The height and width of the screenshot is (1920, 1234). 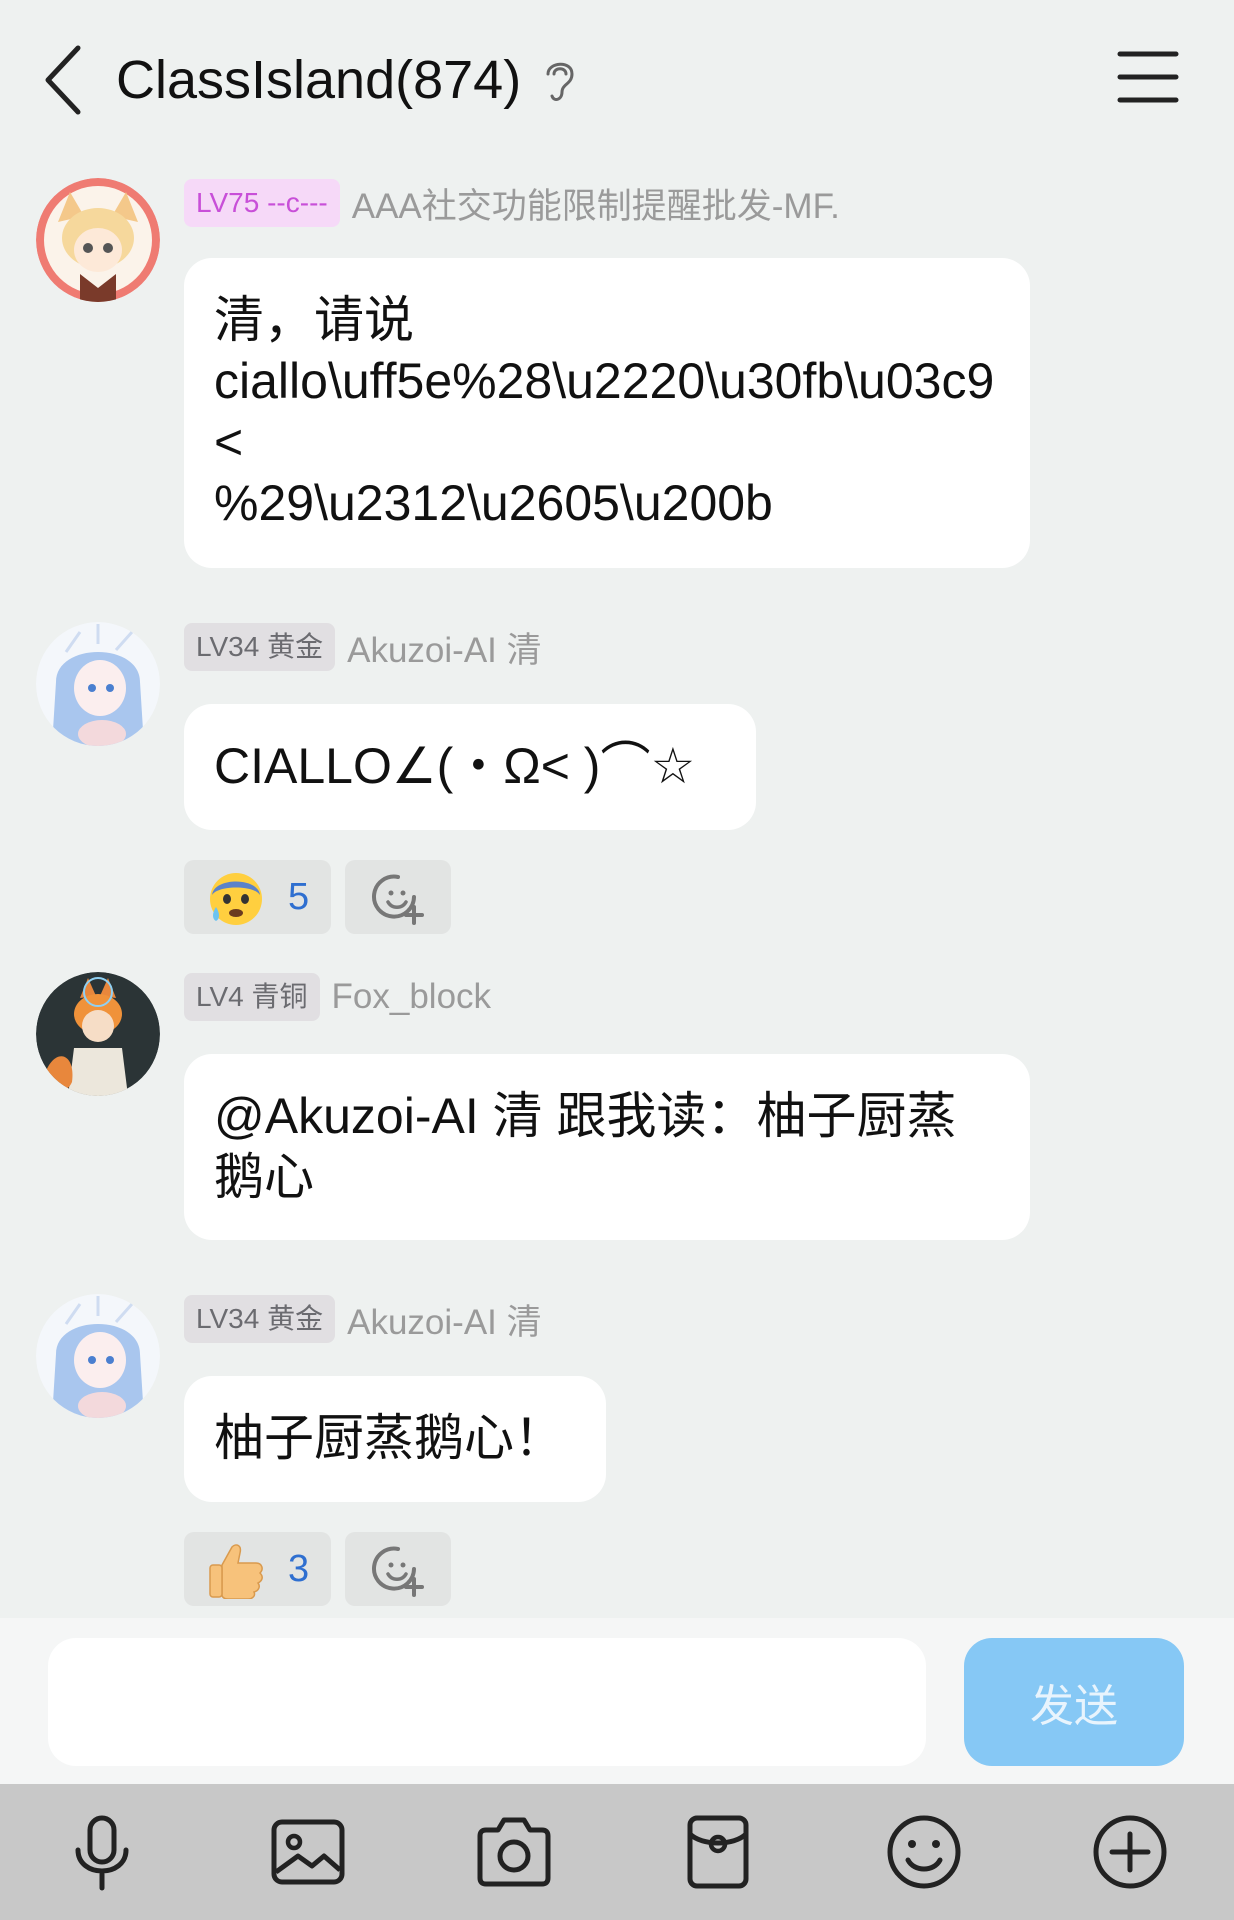 I want to click on microphone-icon, so click(x=102, y=1853).